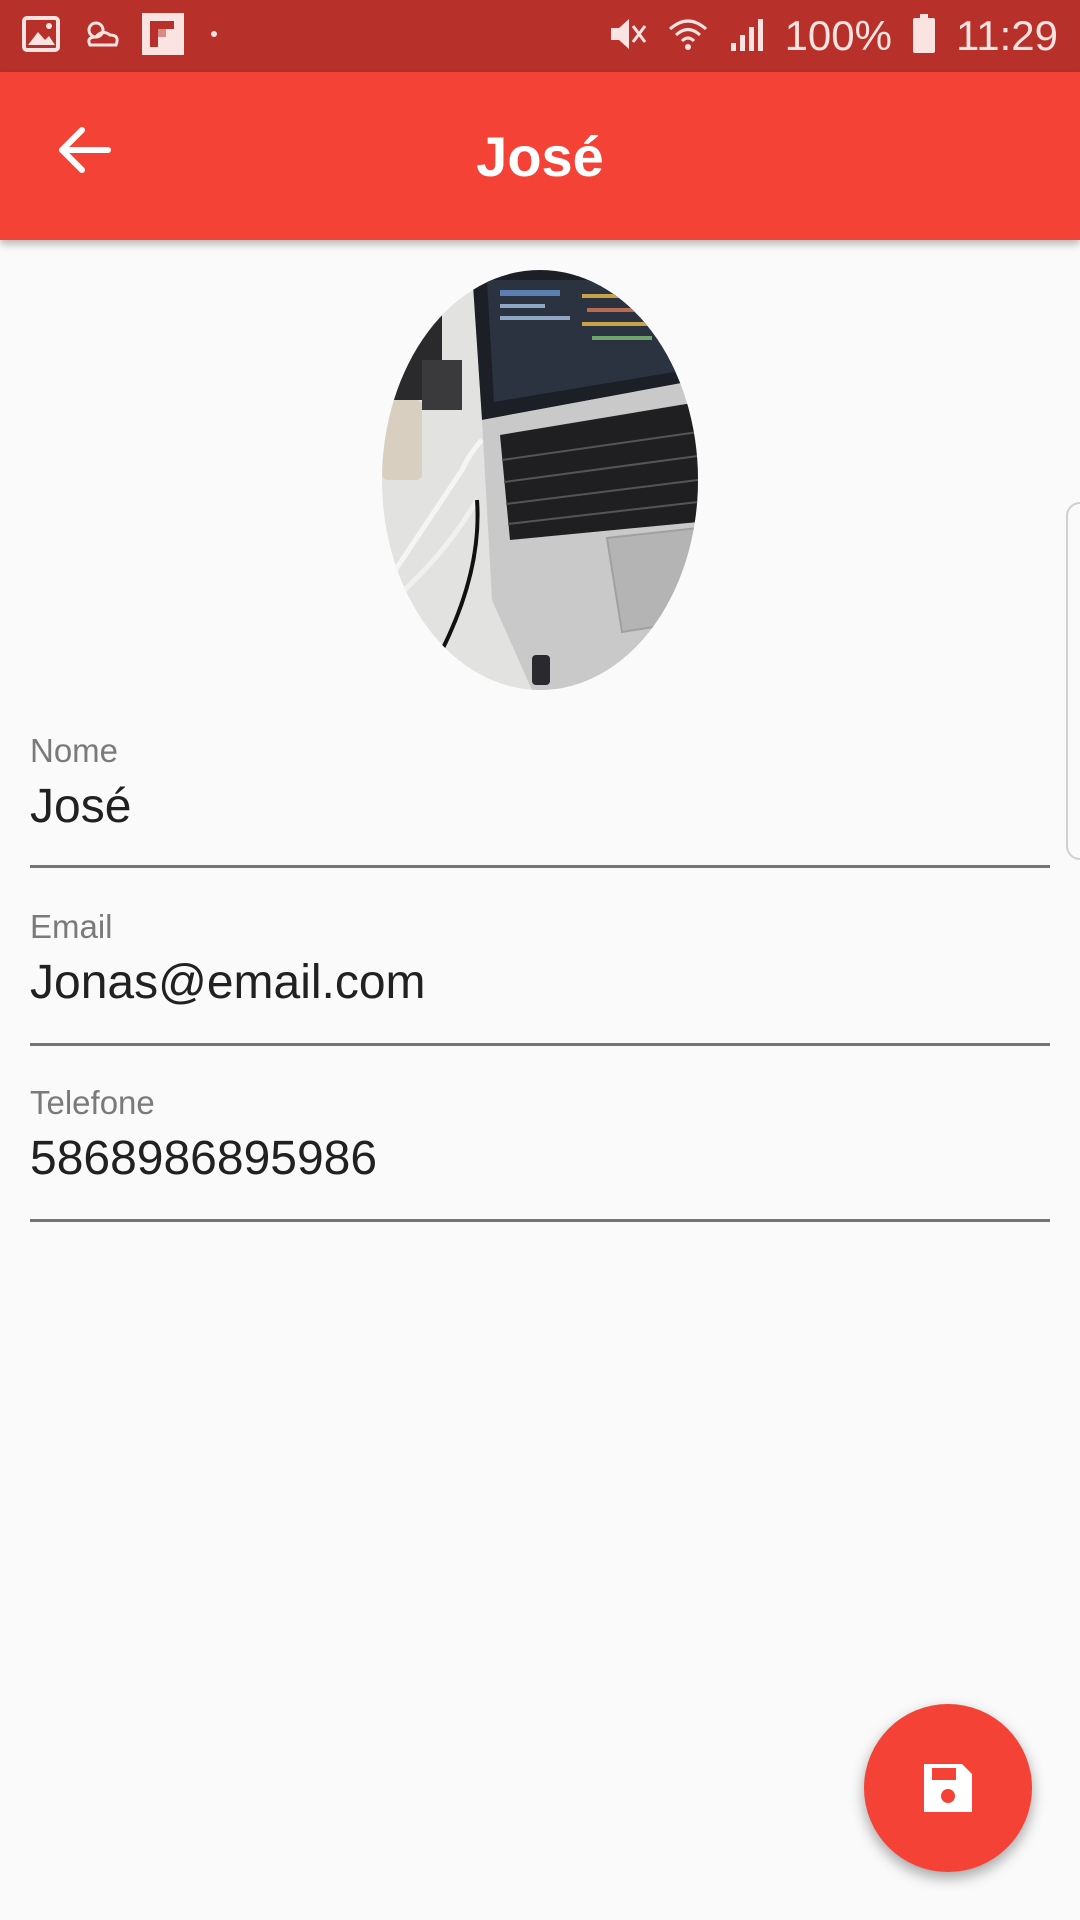 This screenshot has height=1920, width=1080. Describe the element at coordinates (688, 36) in the screenshot. I see `wifi-icon` at that location.